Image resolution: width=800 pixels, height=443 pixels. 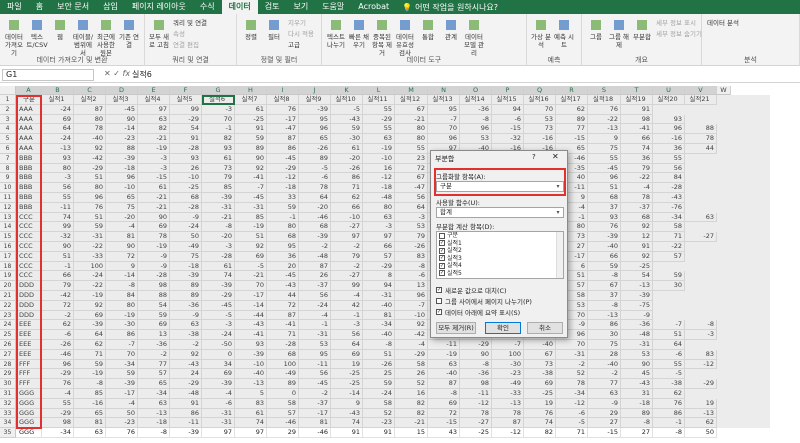 I want to click on table-cell: 99, so click(x=186, y=109).